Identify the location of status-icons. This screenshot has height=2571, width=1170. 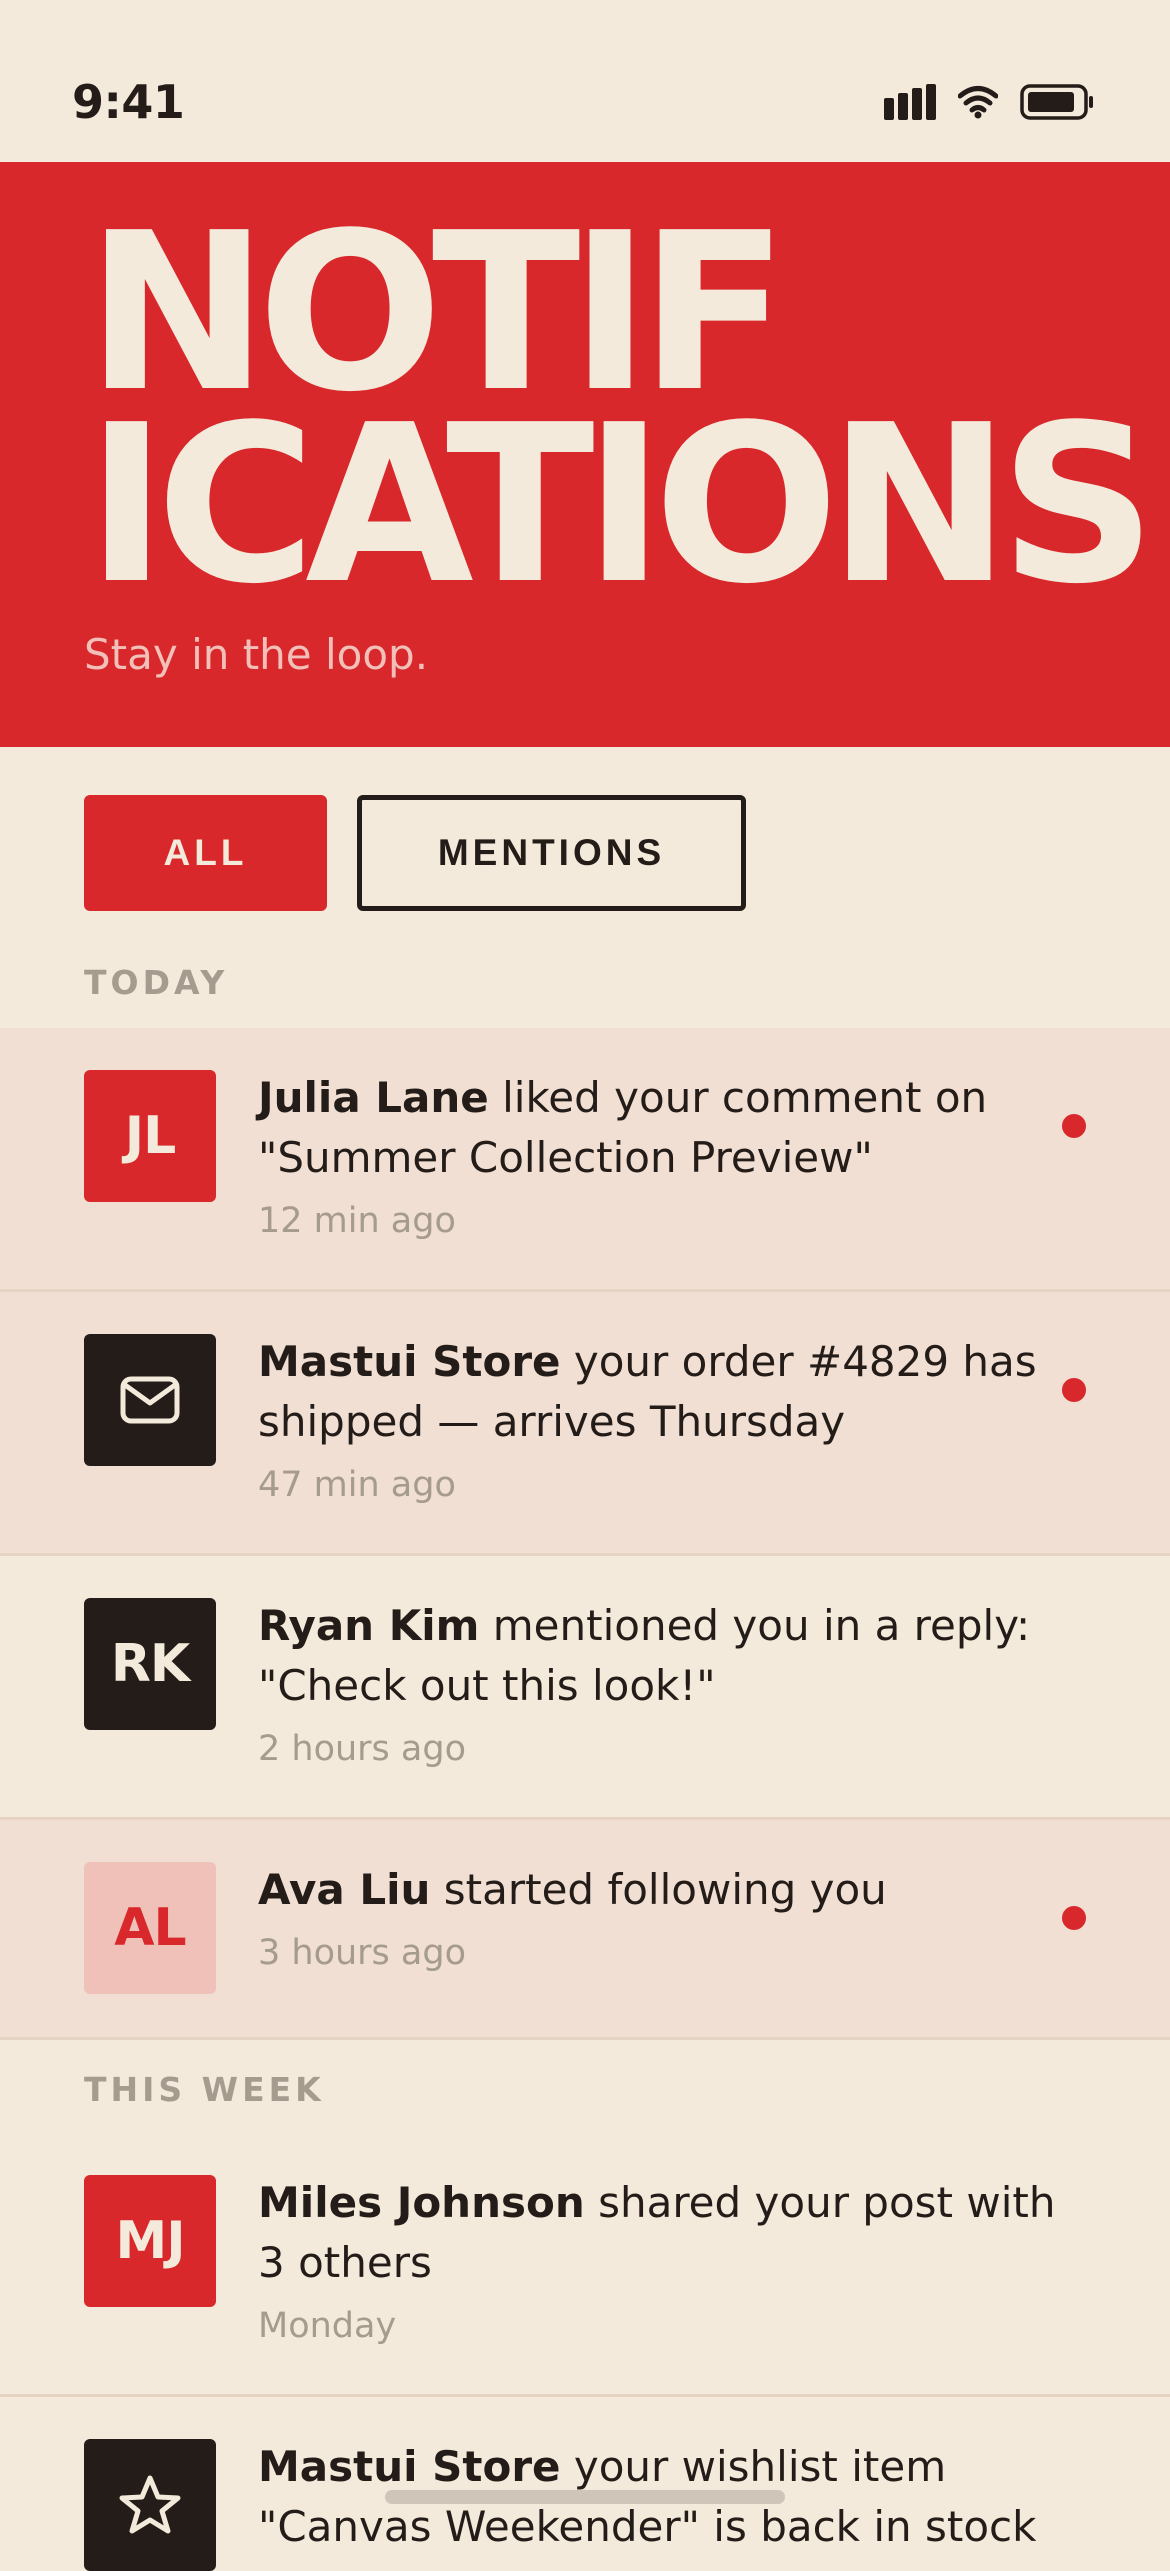
(989, 102).